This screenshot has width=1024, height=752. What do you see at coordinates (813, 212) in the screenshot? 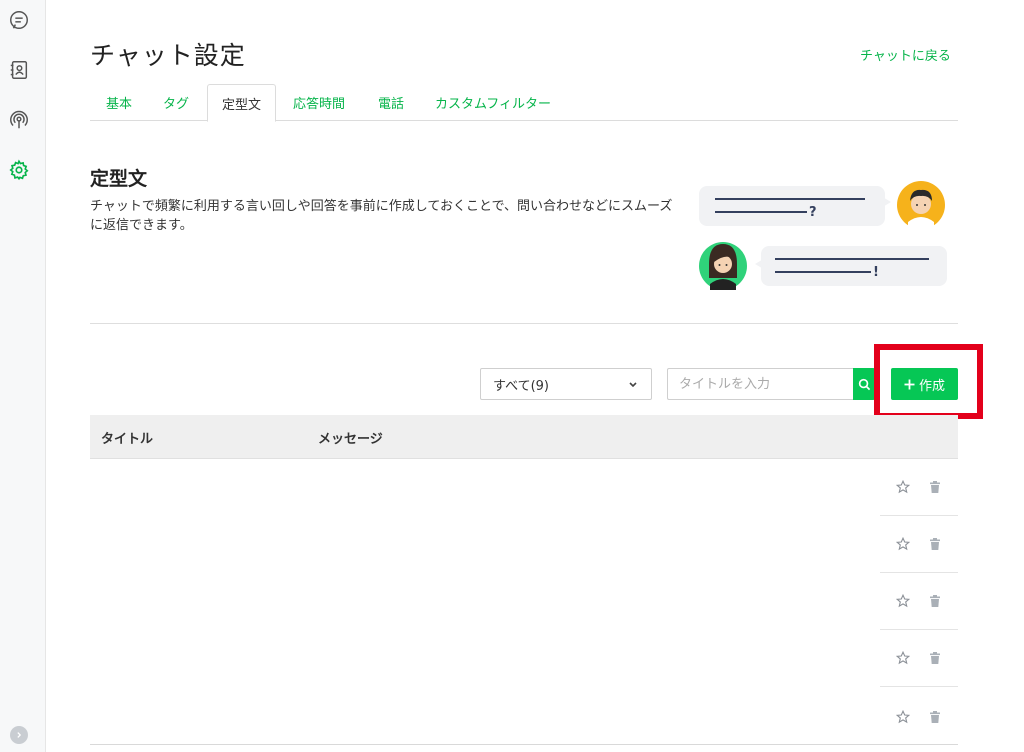
I see `bubble-question-mark: ?` at bounding box center [813, 212].